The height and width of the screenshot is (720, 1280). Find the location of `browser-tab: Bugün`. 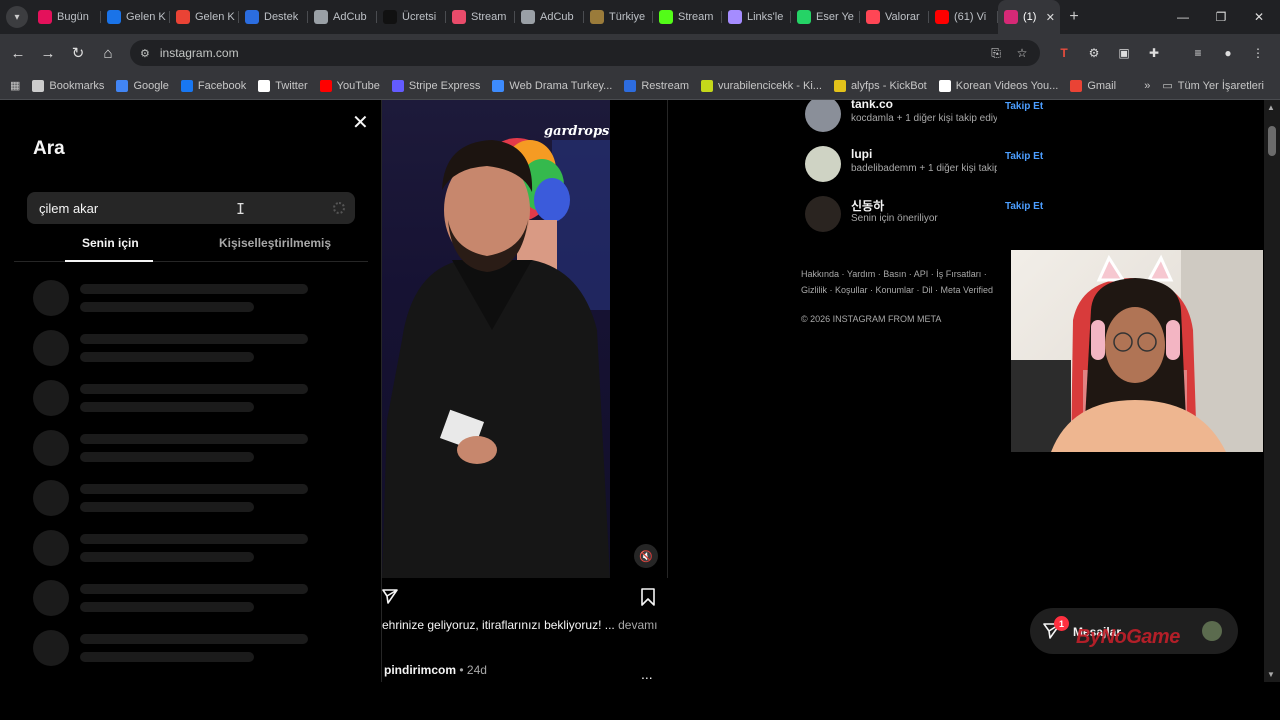

browser-tab: Bugün is located at coordinates (66, 17).